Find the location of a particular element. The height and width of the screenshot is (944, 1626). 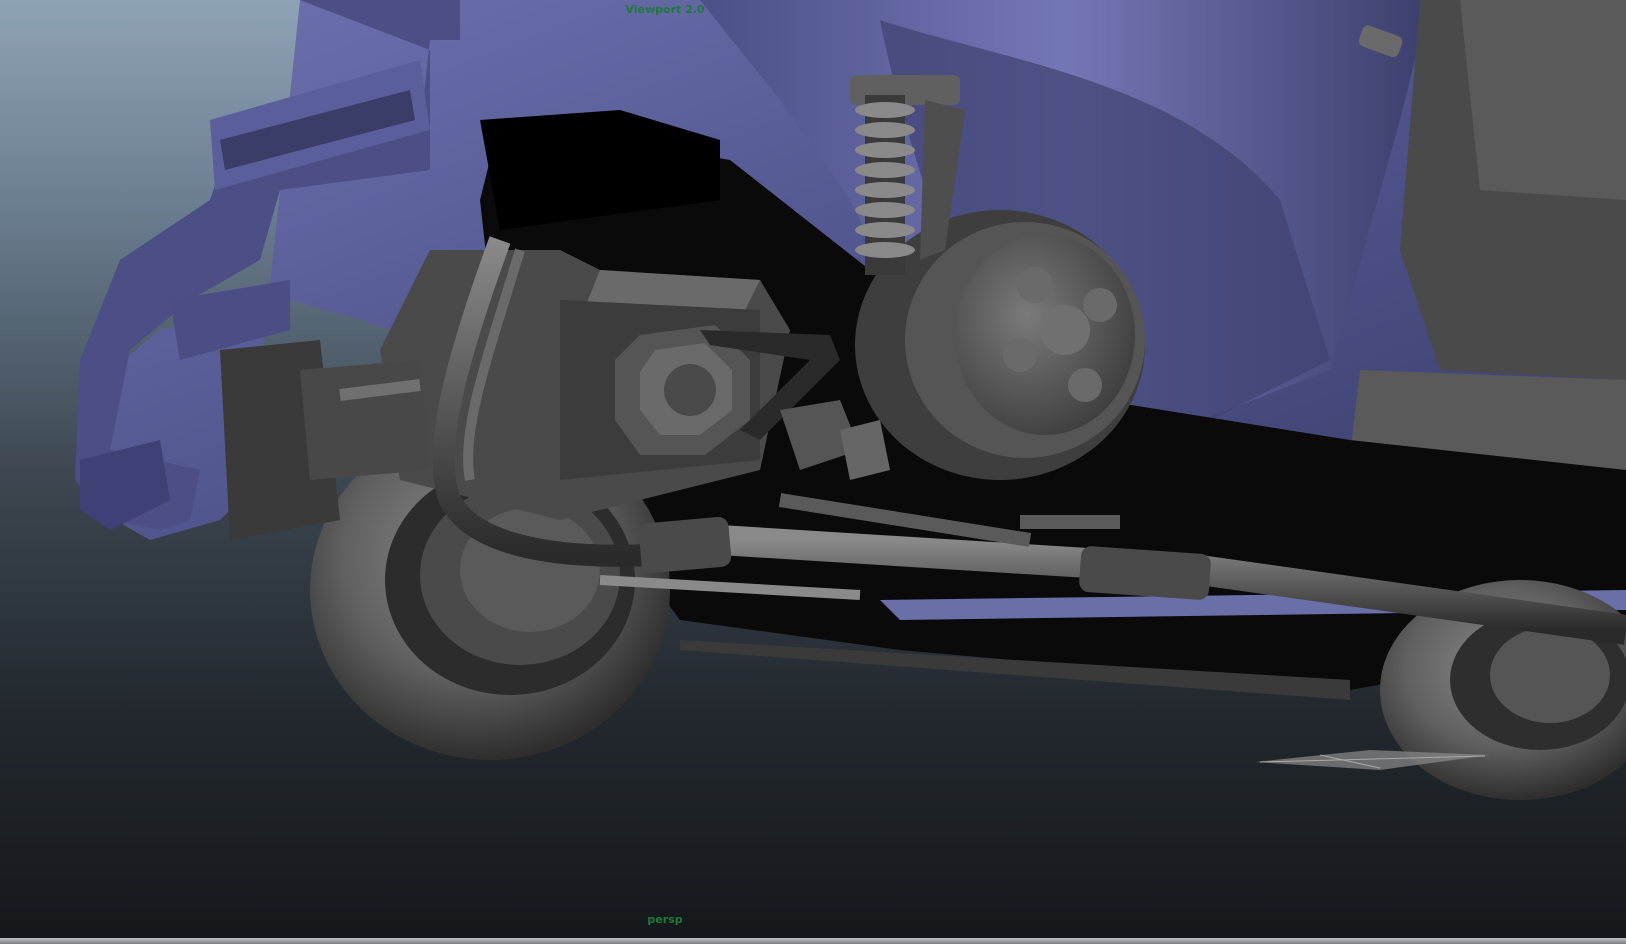

camera-name-label: persp is located at coordinates (665, 919).